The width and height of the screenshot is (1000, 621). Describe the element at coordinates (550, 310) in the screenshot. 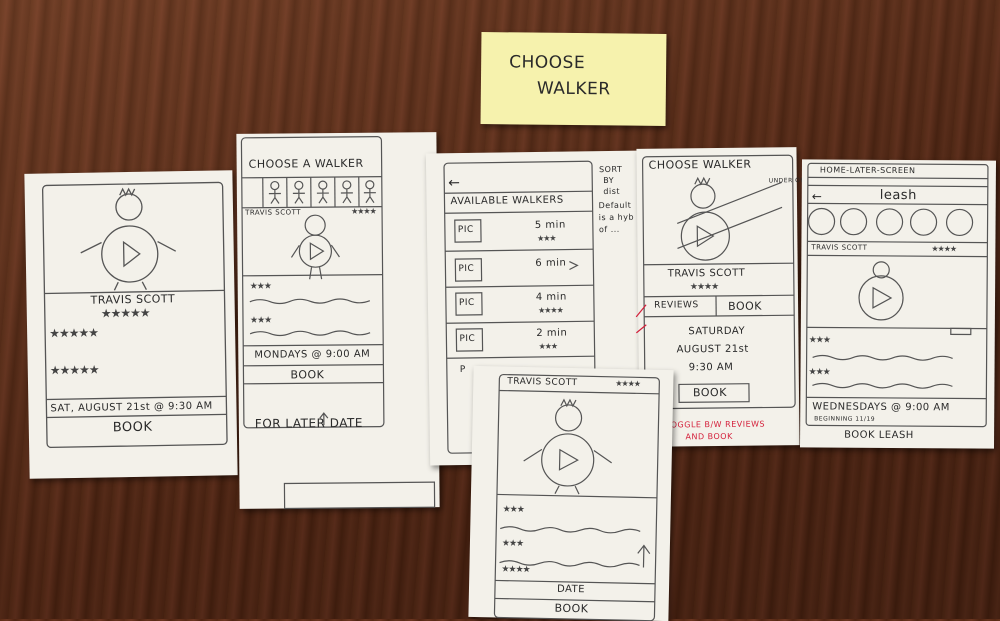

I see `walker-row-3-stars: ★★★★` at that location.